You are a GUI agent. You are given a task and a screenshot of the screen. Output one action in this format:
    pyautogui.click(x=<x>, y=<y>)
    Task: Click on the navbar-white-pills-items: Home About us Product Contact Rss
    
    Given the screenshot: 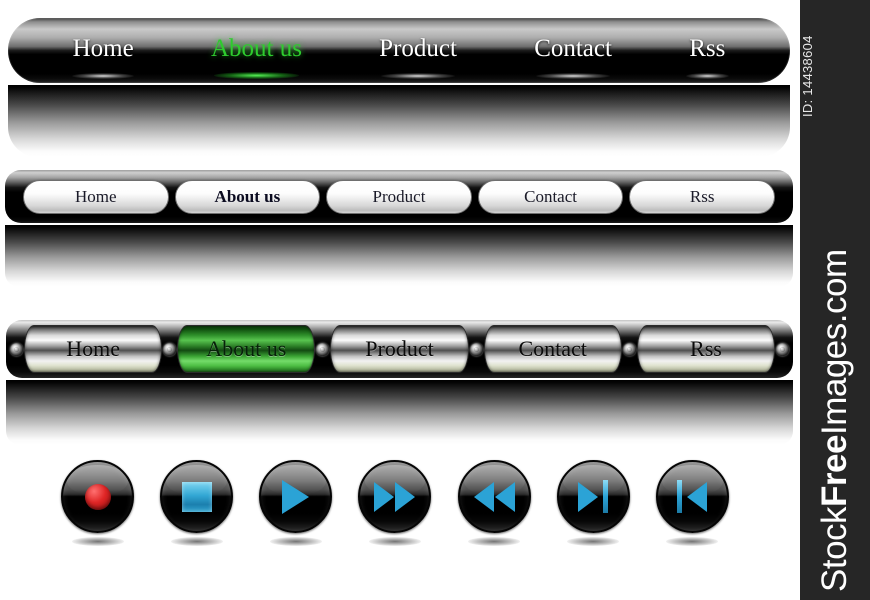 What is the action you would take?
    pyautogui.click(x=399, y=196)
    